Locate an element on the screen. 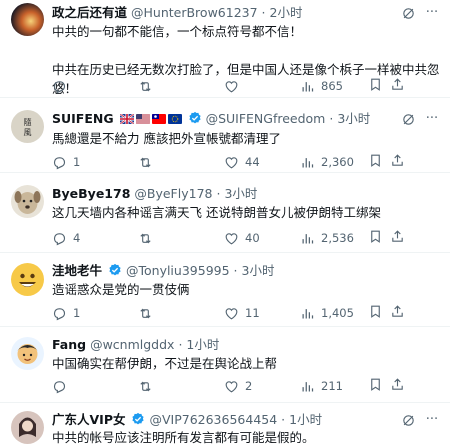 The image size is (450, 446). user-handle: @wcnmlgddx is located at coordinates (132, 344).